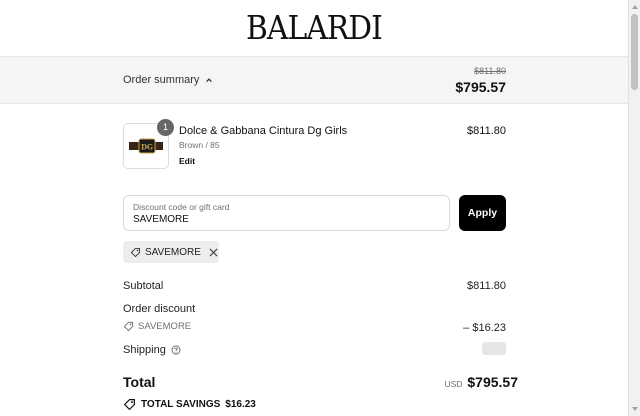 Image resolution: width=640 pixels, height=416 pixels. I want to click on order-summary-label: Order summary, so click(161, 80).